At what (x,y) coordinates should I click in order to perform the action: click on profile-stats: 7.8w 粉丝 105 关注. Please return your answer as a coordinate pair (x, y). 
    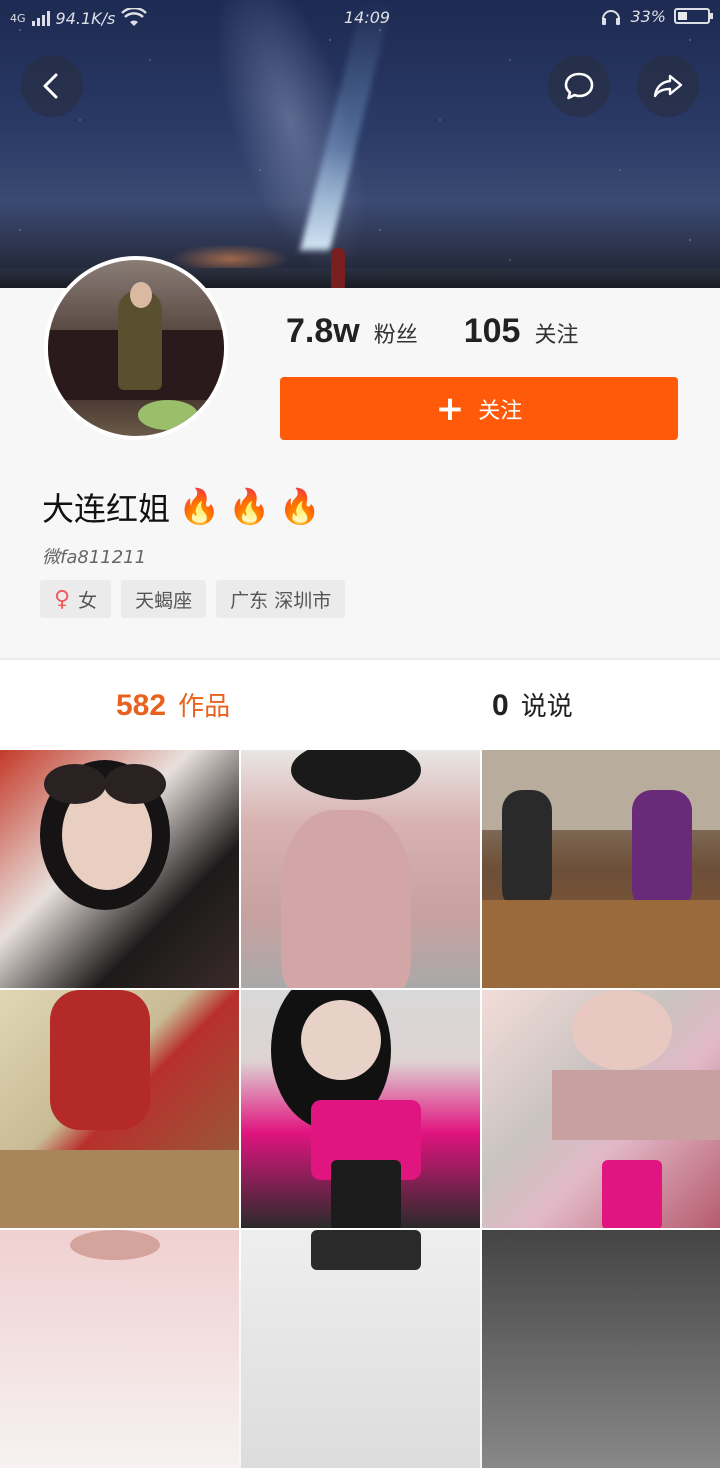
    Looking at the image, I should click on (432, 331).